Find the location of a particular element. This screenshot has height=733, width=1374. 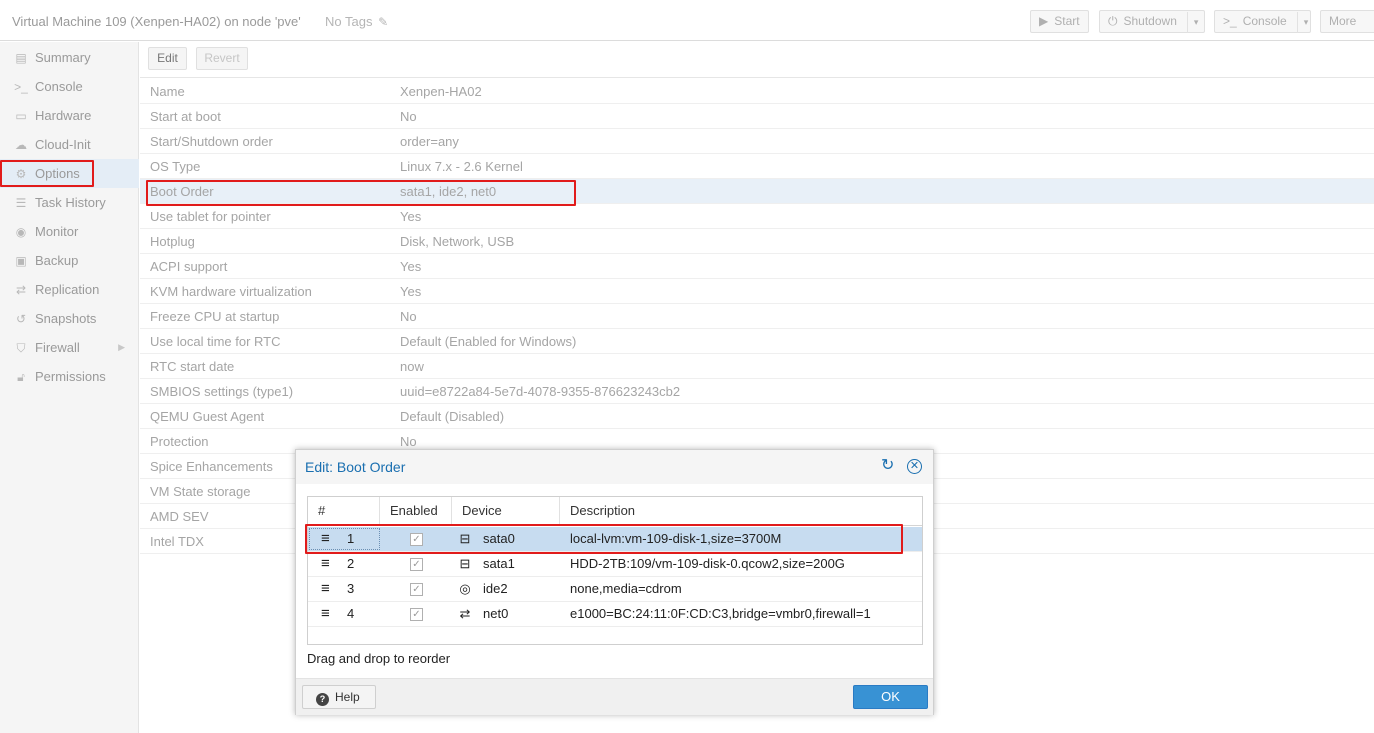

sidebar-item-permissions: 🔓︎ Permissions is located at coordinates (69, 376).